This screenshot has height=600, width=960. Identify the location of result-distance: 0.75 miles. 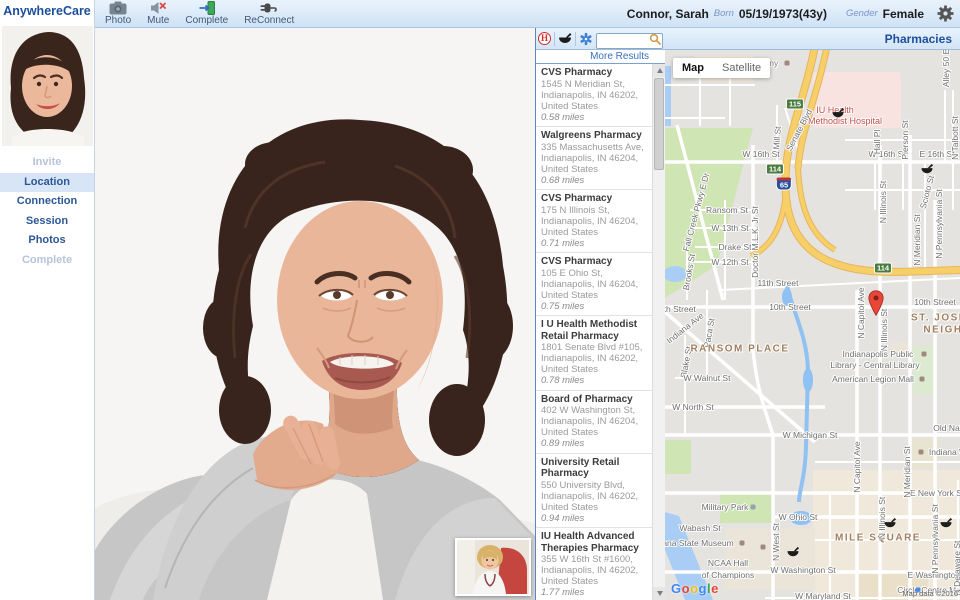
(563, 306).